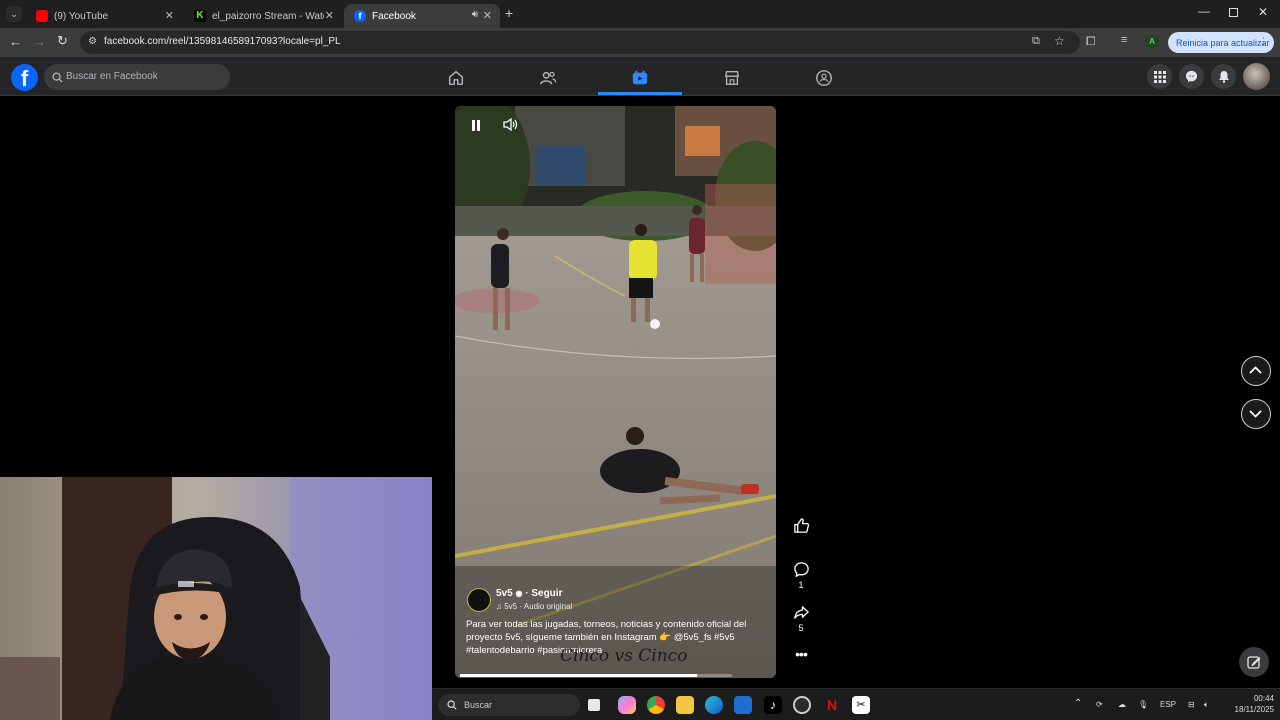  I want to click on tab-label: (9) YouTube, so click(81, 16).